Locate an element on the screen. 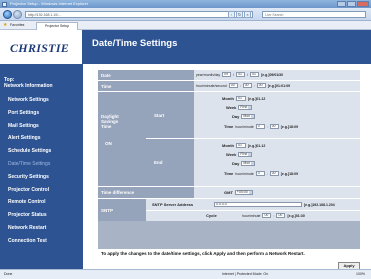 The width and height of the screenshot is (371, 279). sidebar-item-projector-status: Projector Status is located at coordinates (41, 215).